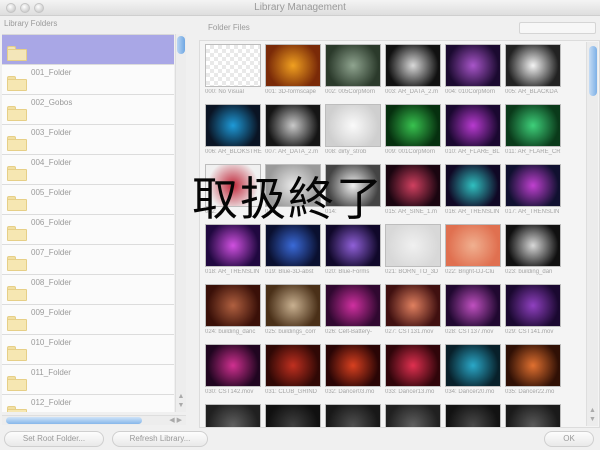  What do you see at coordinates (474, 132) in the screenshot?
I see `media-thumbnail: 010: AR_FLARE_BL` at bounding box center [474, 132].